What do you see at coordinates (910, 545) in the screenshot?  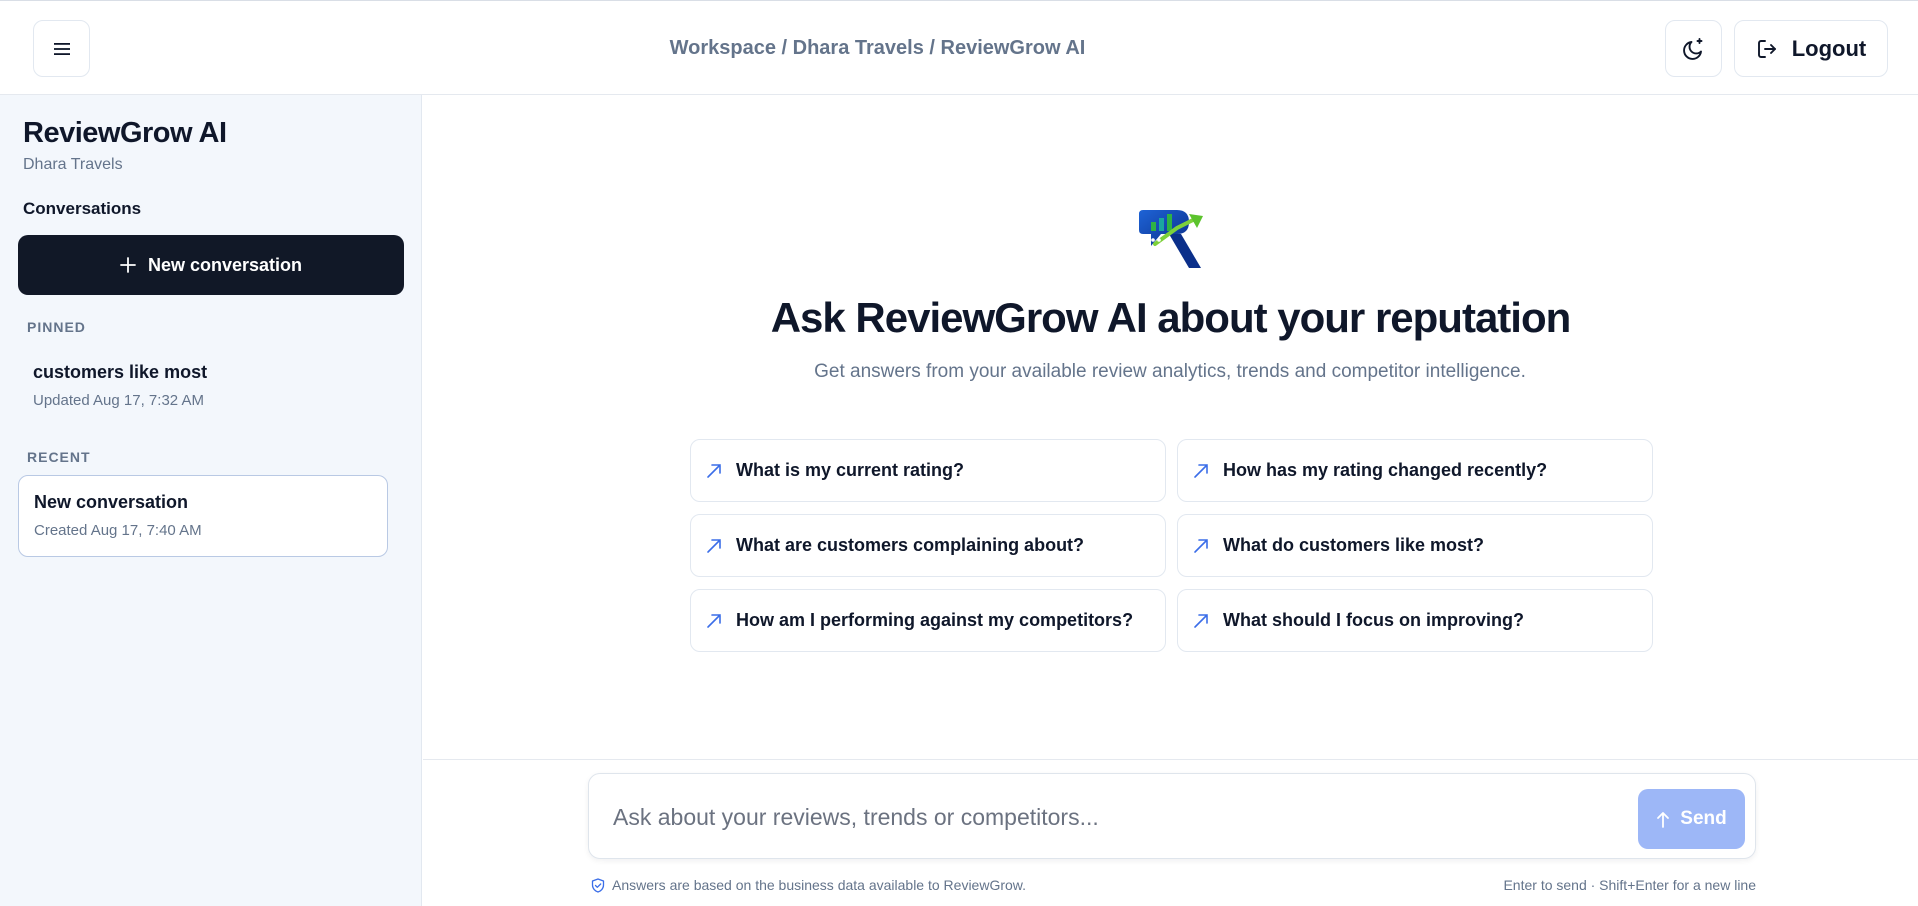 I see `suggestion-label: What are customers complaining about?` at bounding box center [910, 545].